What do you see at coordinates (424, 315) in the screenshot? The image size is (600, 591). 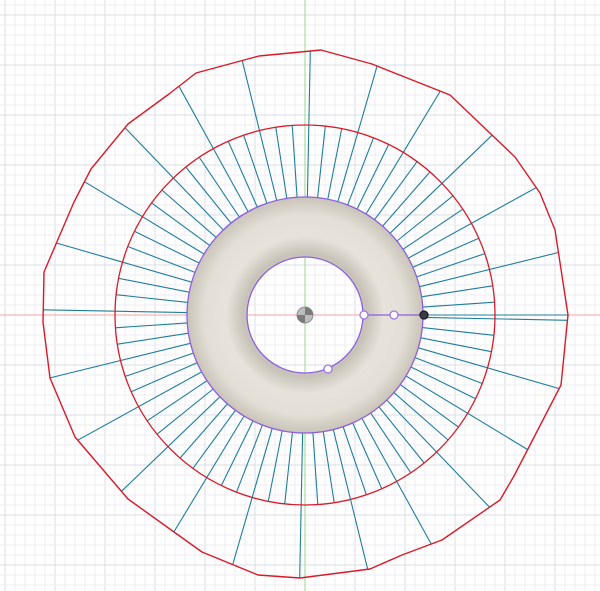 I see `outer-edge-handle` at bounding box center [424, 315].